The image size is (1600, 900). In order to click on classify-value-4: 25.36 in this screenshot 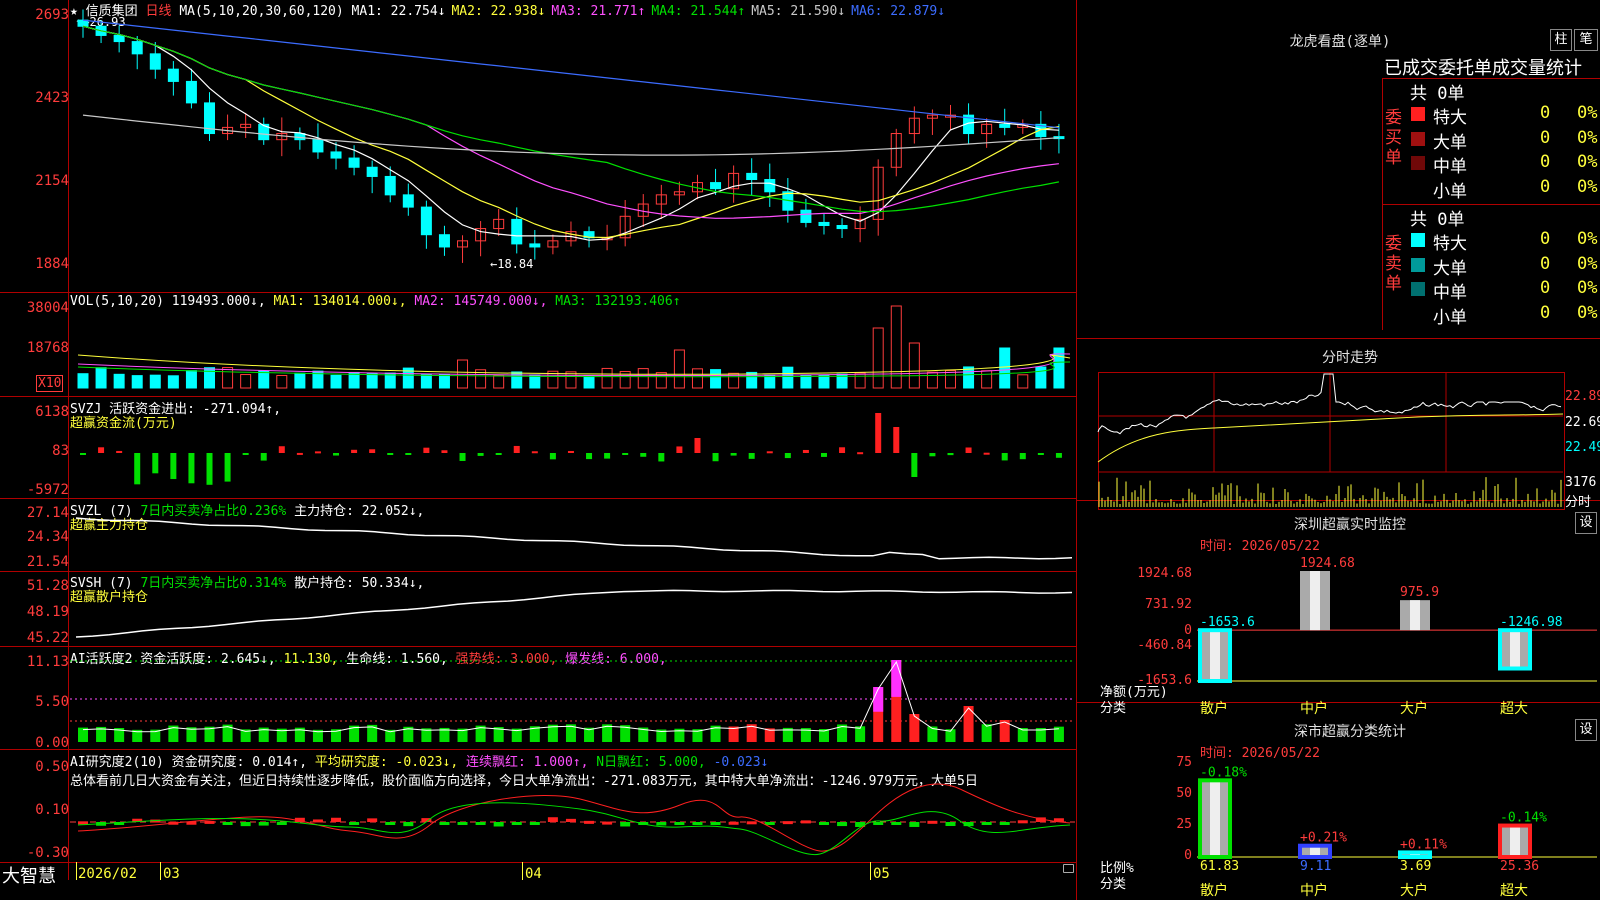, I will do `click(1520, 866)`.